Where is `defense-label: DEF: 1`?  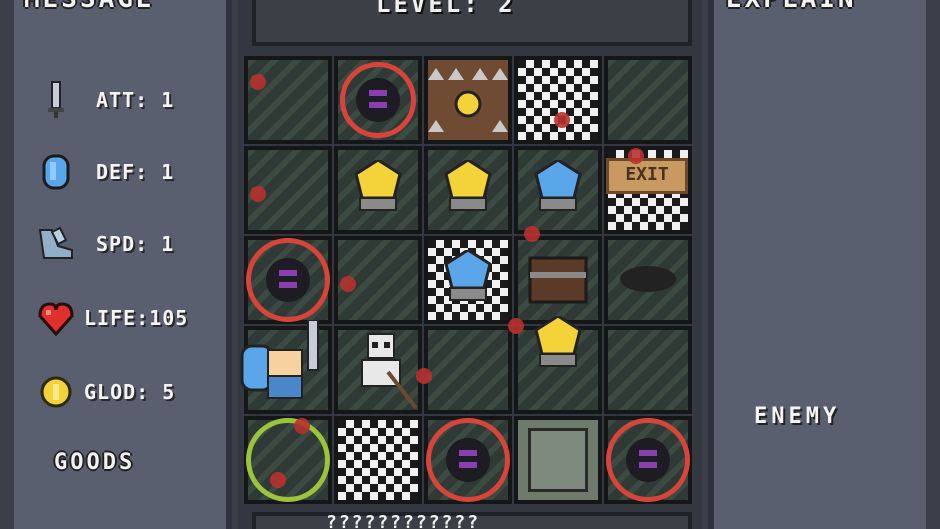 defense-label: DEF: 1 is located at coordinates (135, 172).